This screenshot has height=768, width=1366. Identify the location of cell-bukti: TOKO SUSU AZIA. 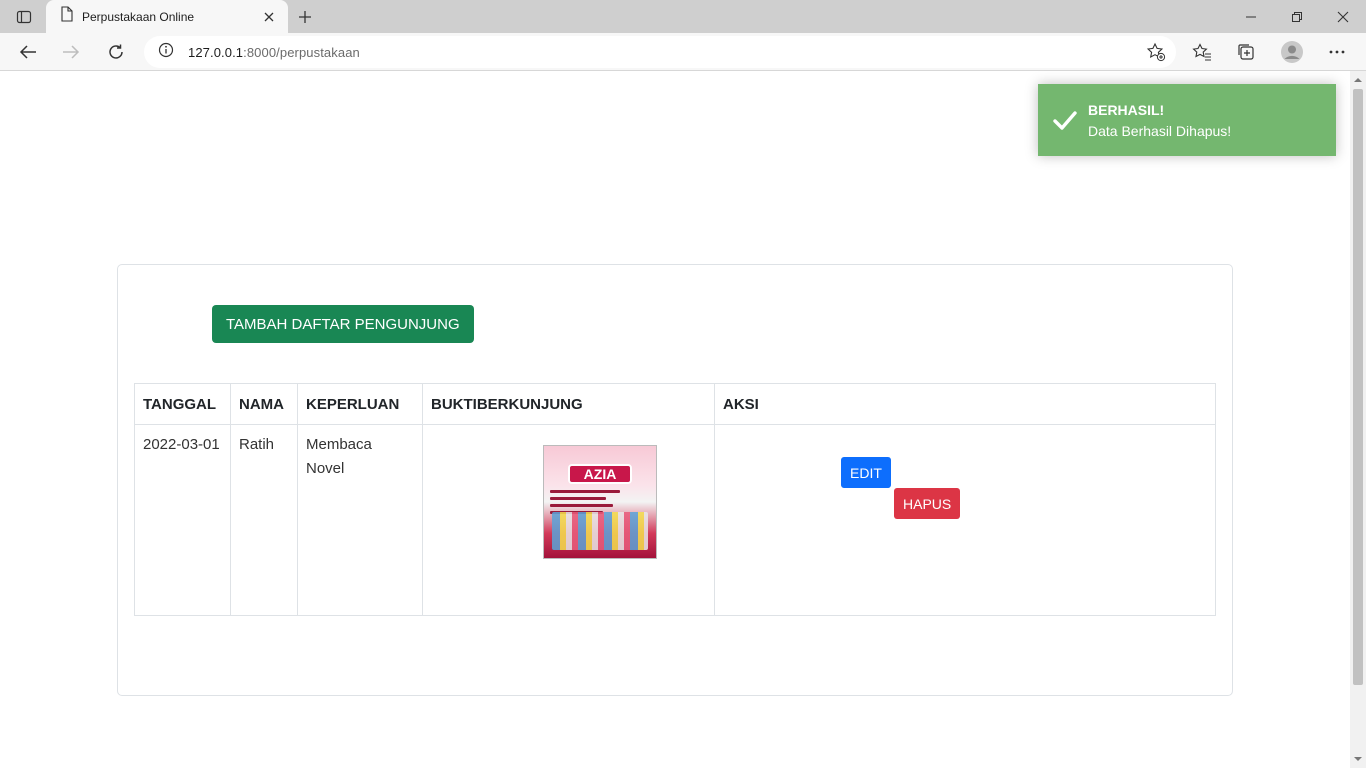
(568, 520).